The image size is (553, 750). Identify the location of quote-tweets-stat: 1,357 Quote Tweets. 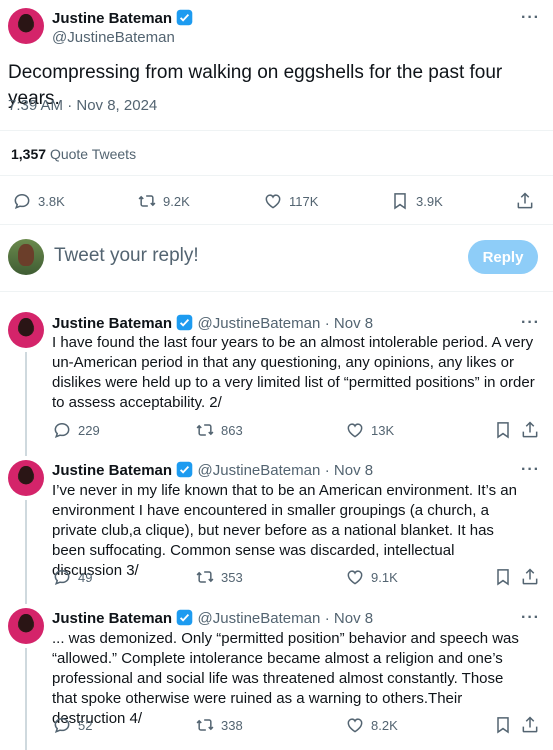
(73, 154).